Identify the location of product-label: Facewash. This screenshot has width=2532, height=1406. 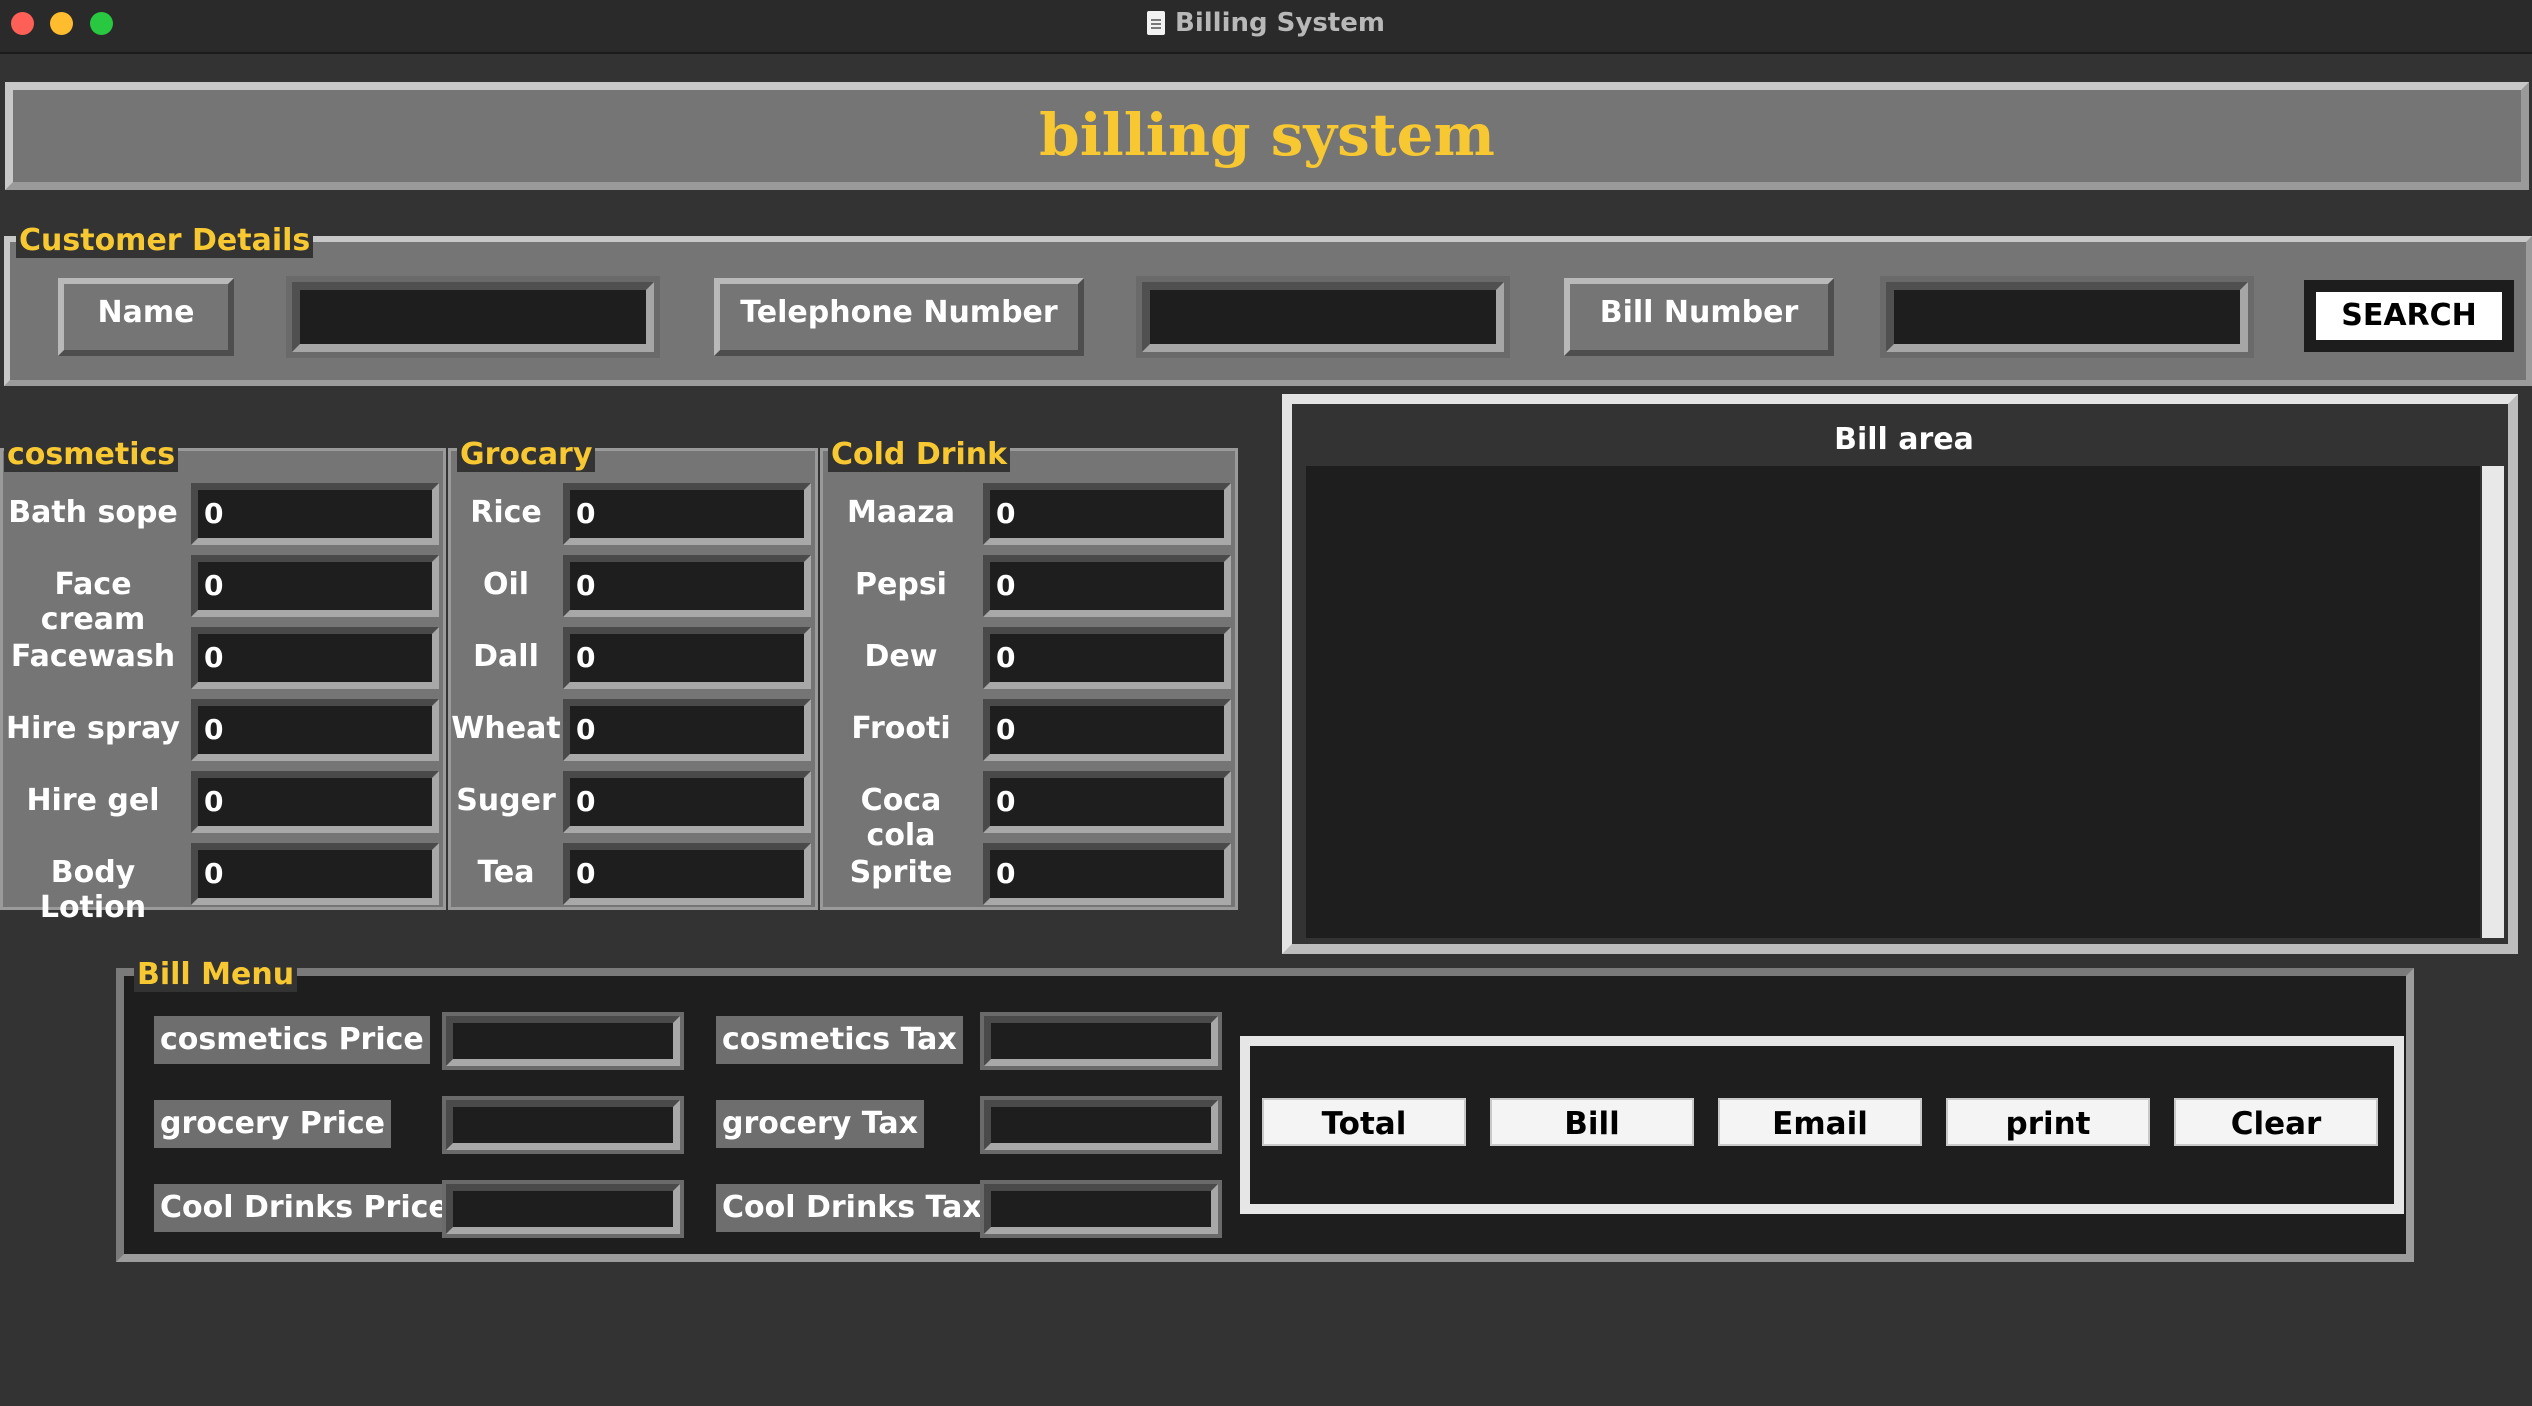
(93, 656).